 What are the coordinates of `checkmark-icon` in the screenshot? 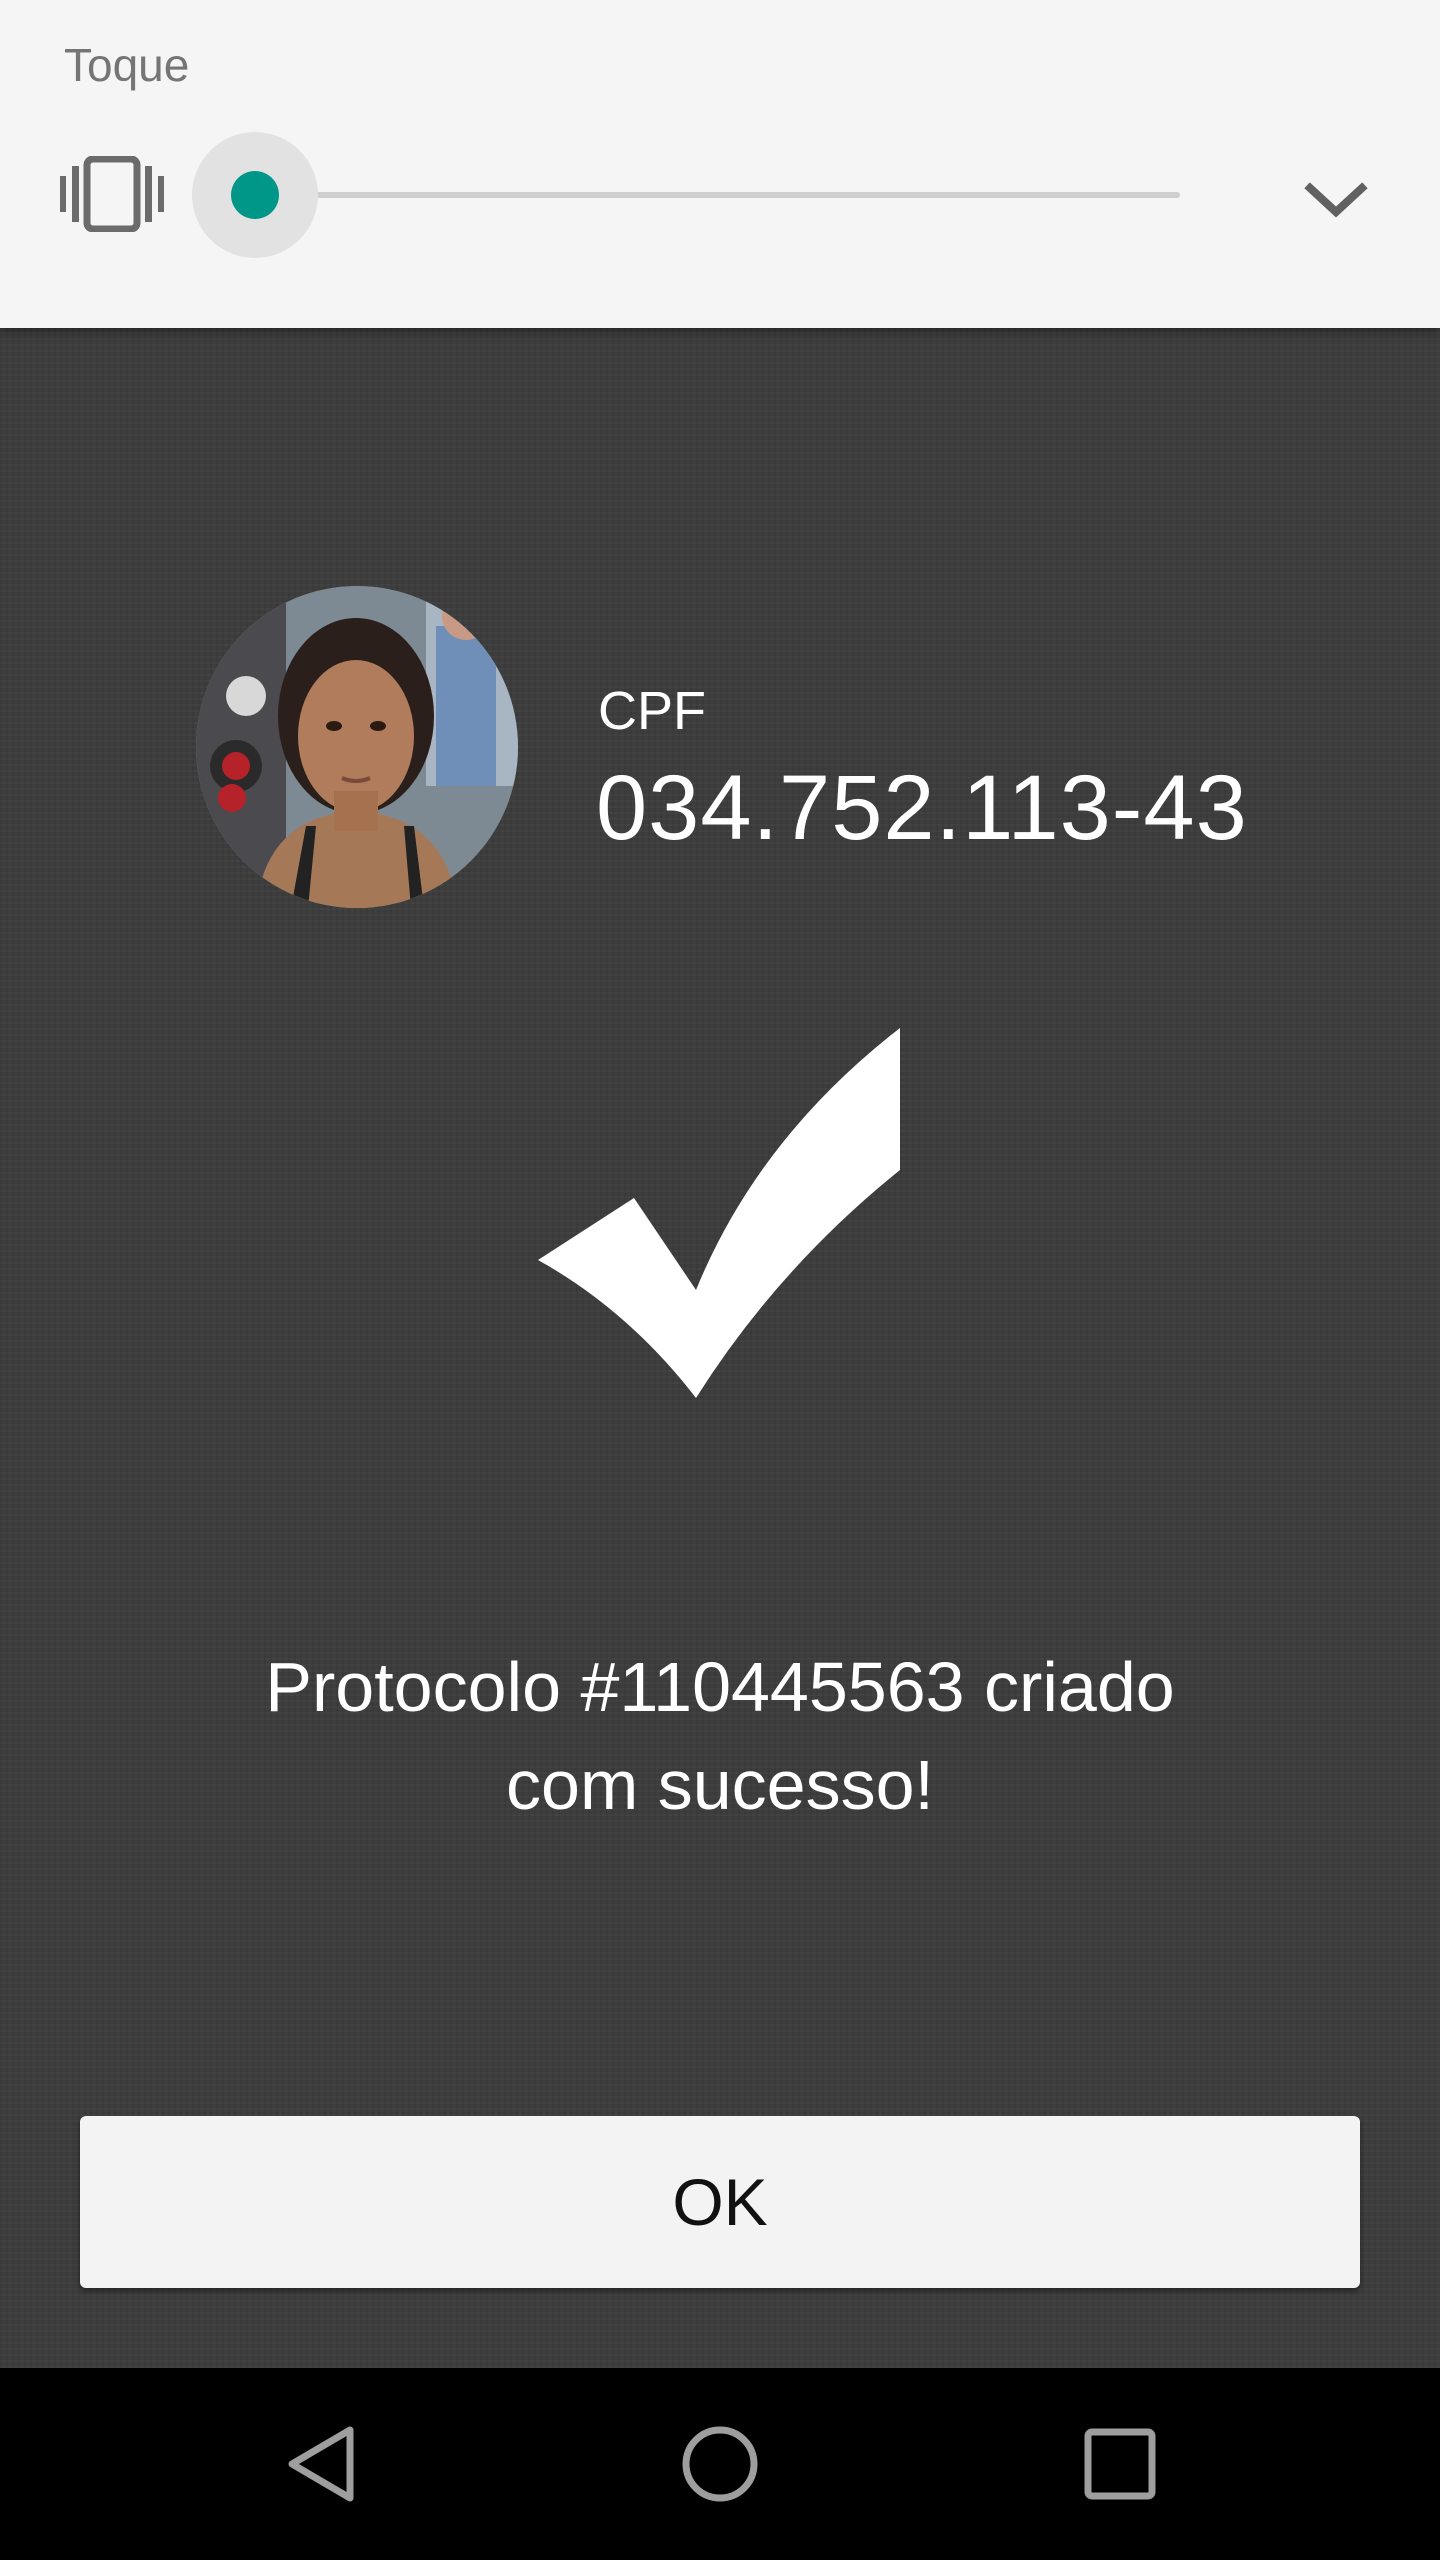 It's located at (719, 1213).